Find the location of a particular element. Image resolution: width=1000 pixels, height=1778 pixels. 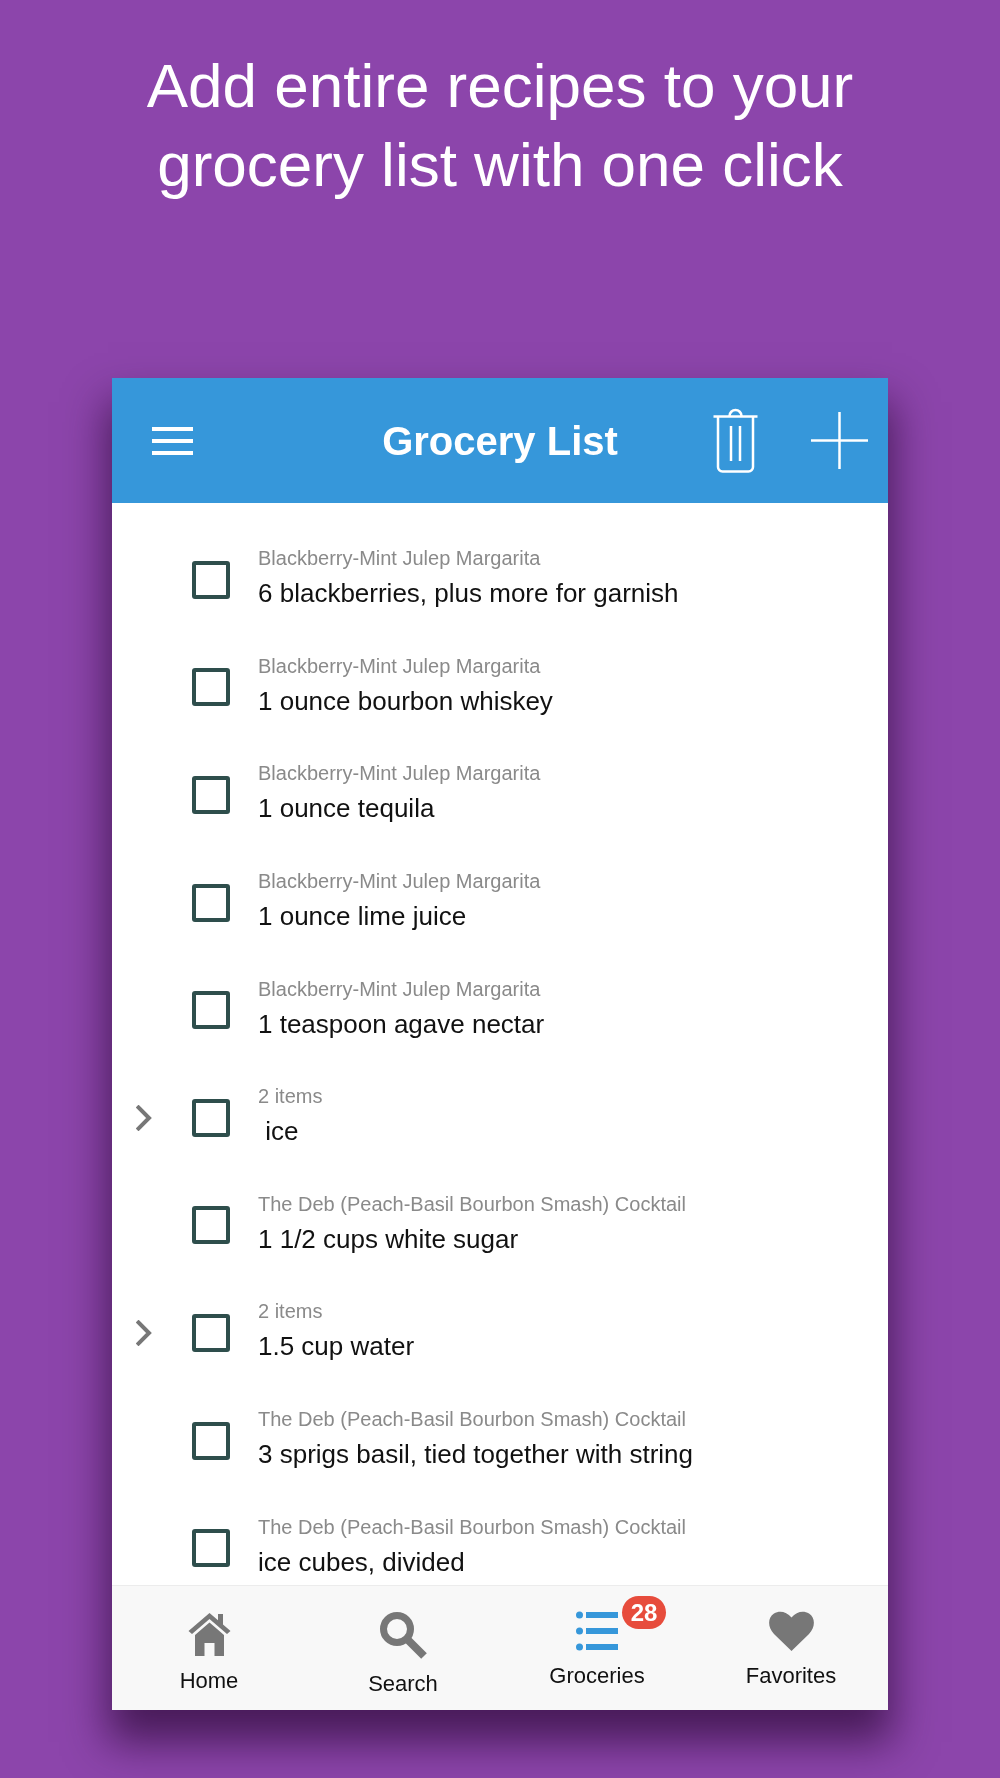

menu-icon is located at coordinates (172, 440).